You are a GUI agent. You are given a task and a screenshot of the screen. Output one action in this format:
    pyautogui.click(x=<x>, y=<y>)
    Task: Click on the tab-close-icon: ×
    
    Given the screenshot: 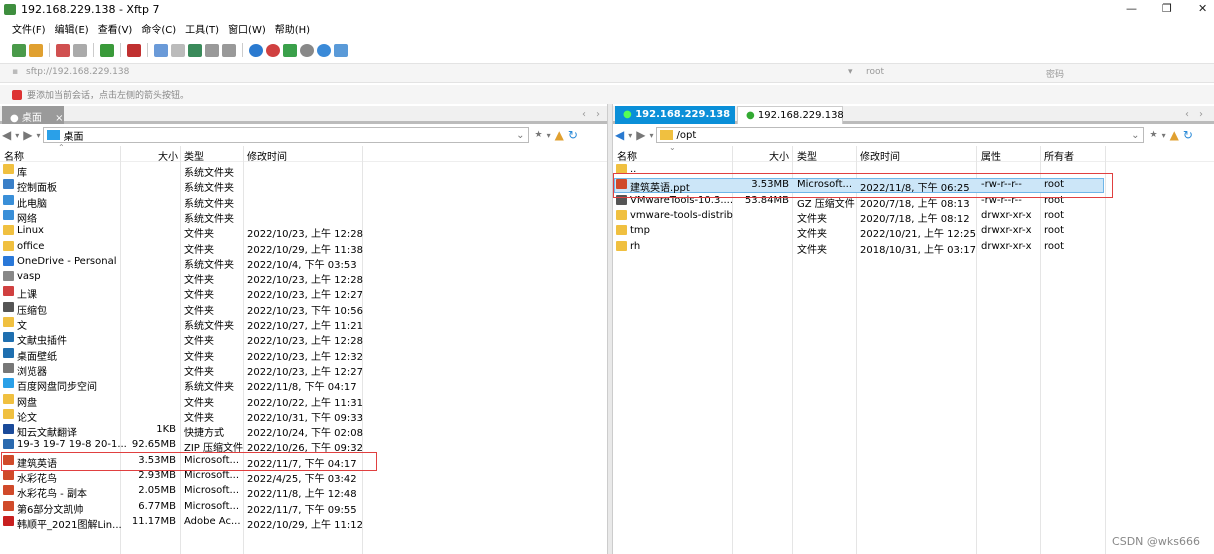 What is the action you would take?
    pyautogui.click(x=59, y=118)
    